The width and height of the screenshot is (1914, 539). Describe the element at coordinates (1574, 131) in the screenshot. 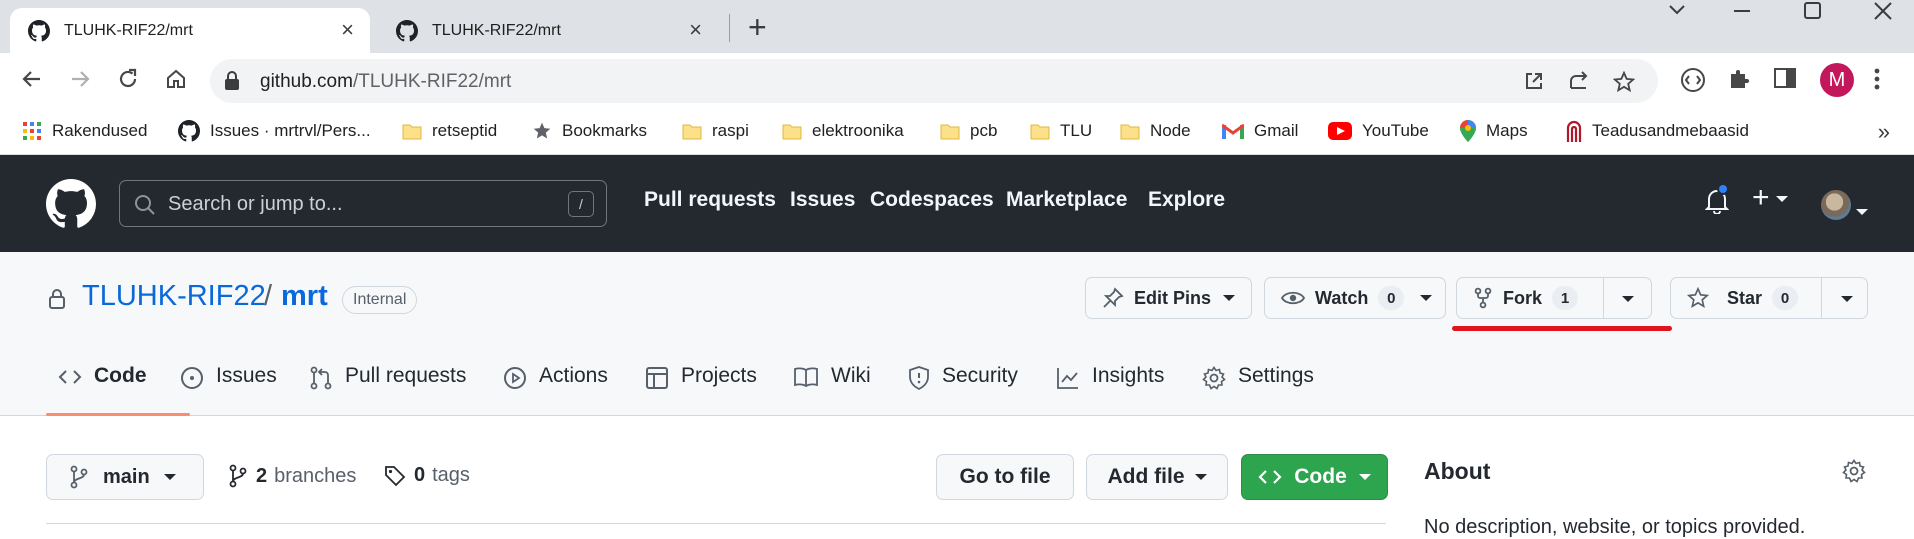

I see `arch-icon` at that location.